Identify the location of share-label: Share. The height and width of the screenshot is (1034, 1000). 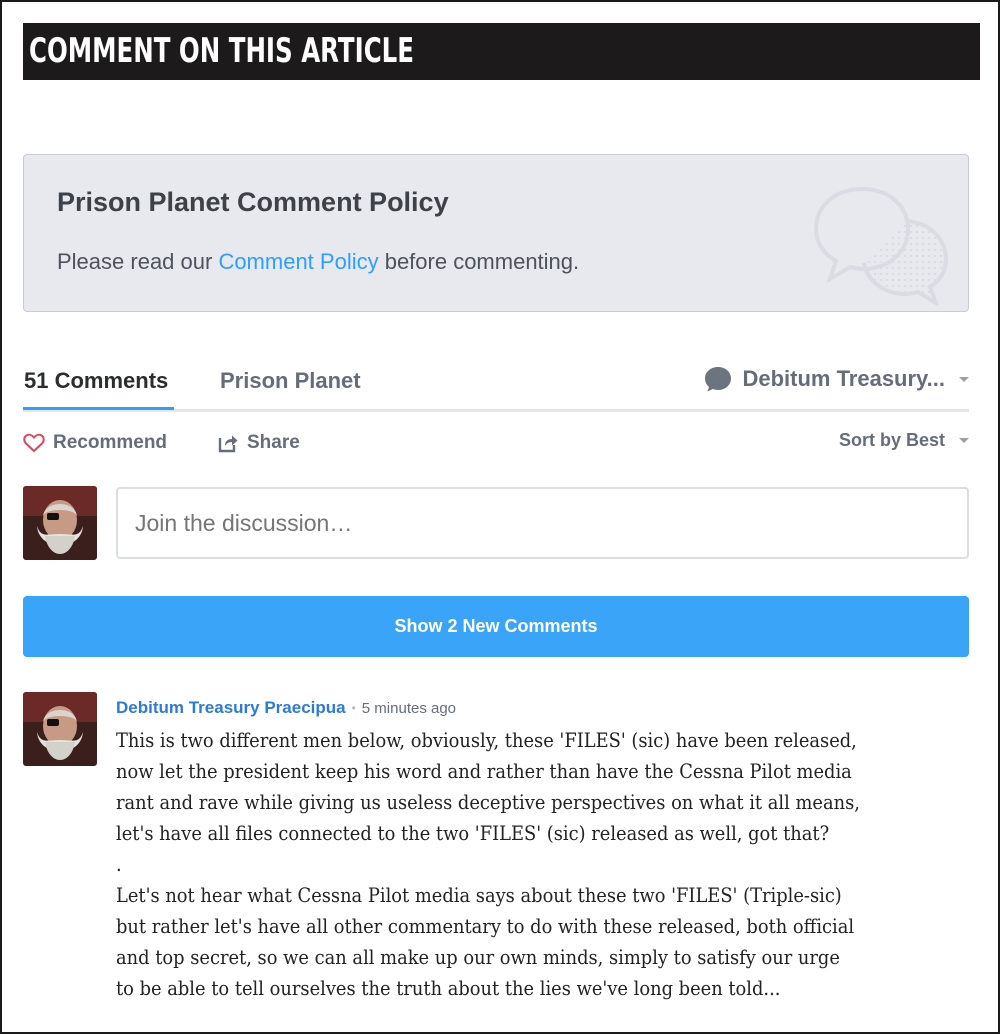
(273, 442).